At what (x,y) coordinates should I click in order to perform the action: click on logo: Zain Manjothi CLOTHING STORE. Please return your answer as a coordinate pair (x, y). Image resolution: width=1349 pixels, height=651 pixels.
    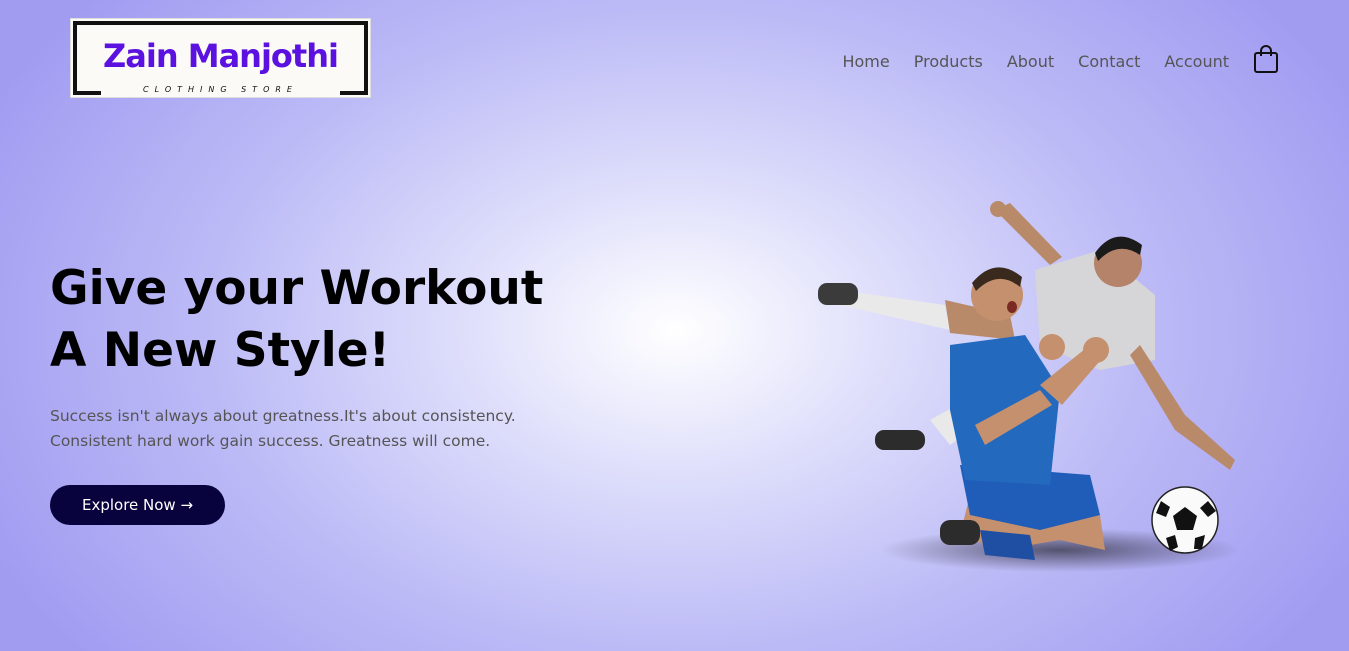
    Looking at the image, I should click on (220, 58).